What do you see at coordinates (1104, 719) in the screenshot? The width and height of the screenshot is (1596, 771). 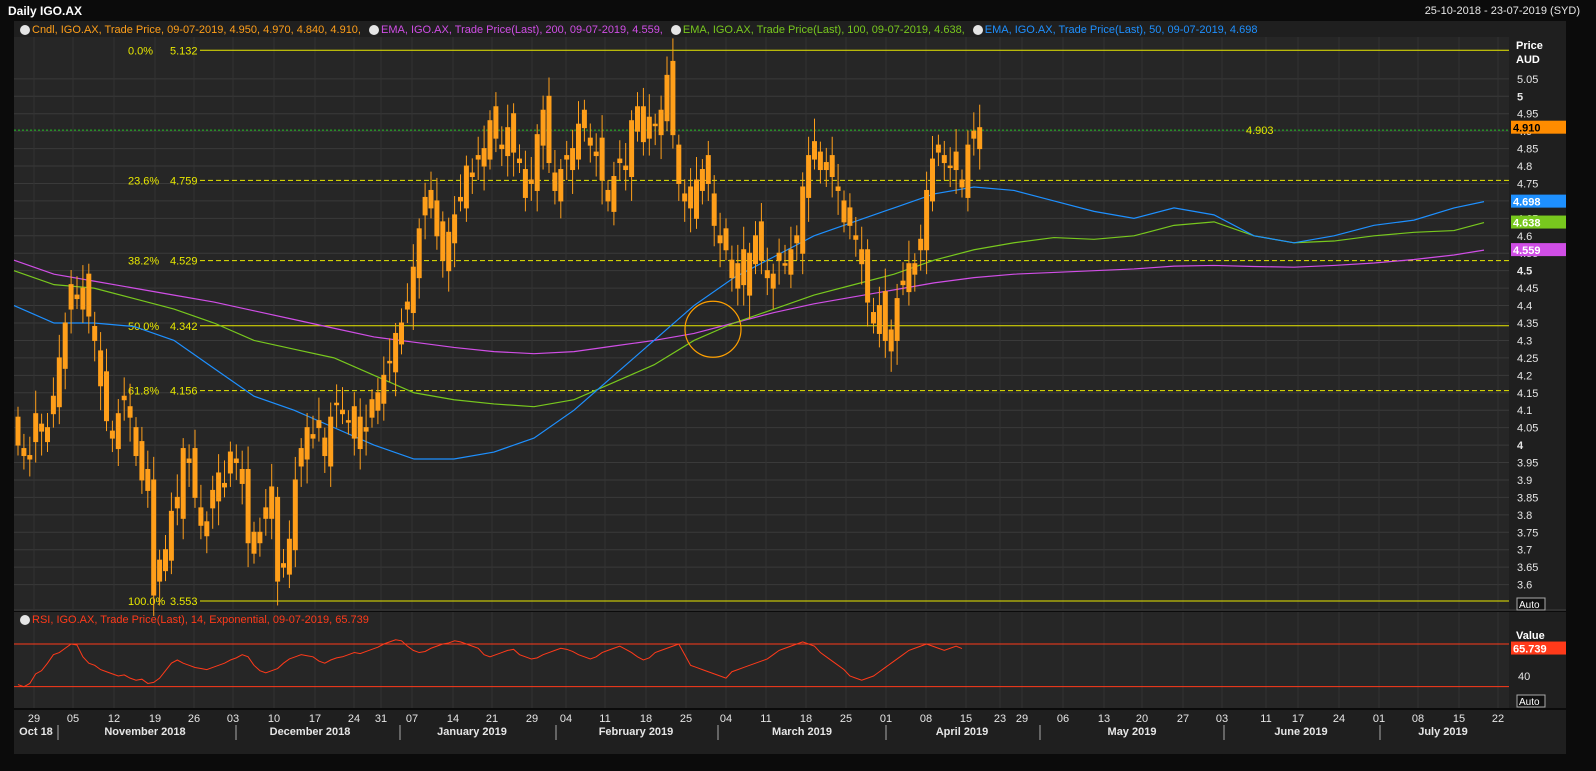 I see `x-day-label: 13` at bounding box center [1104, 719].